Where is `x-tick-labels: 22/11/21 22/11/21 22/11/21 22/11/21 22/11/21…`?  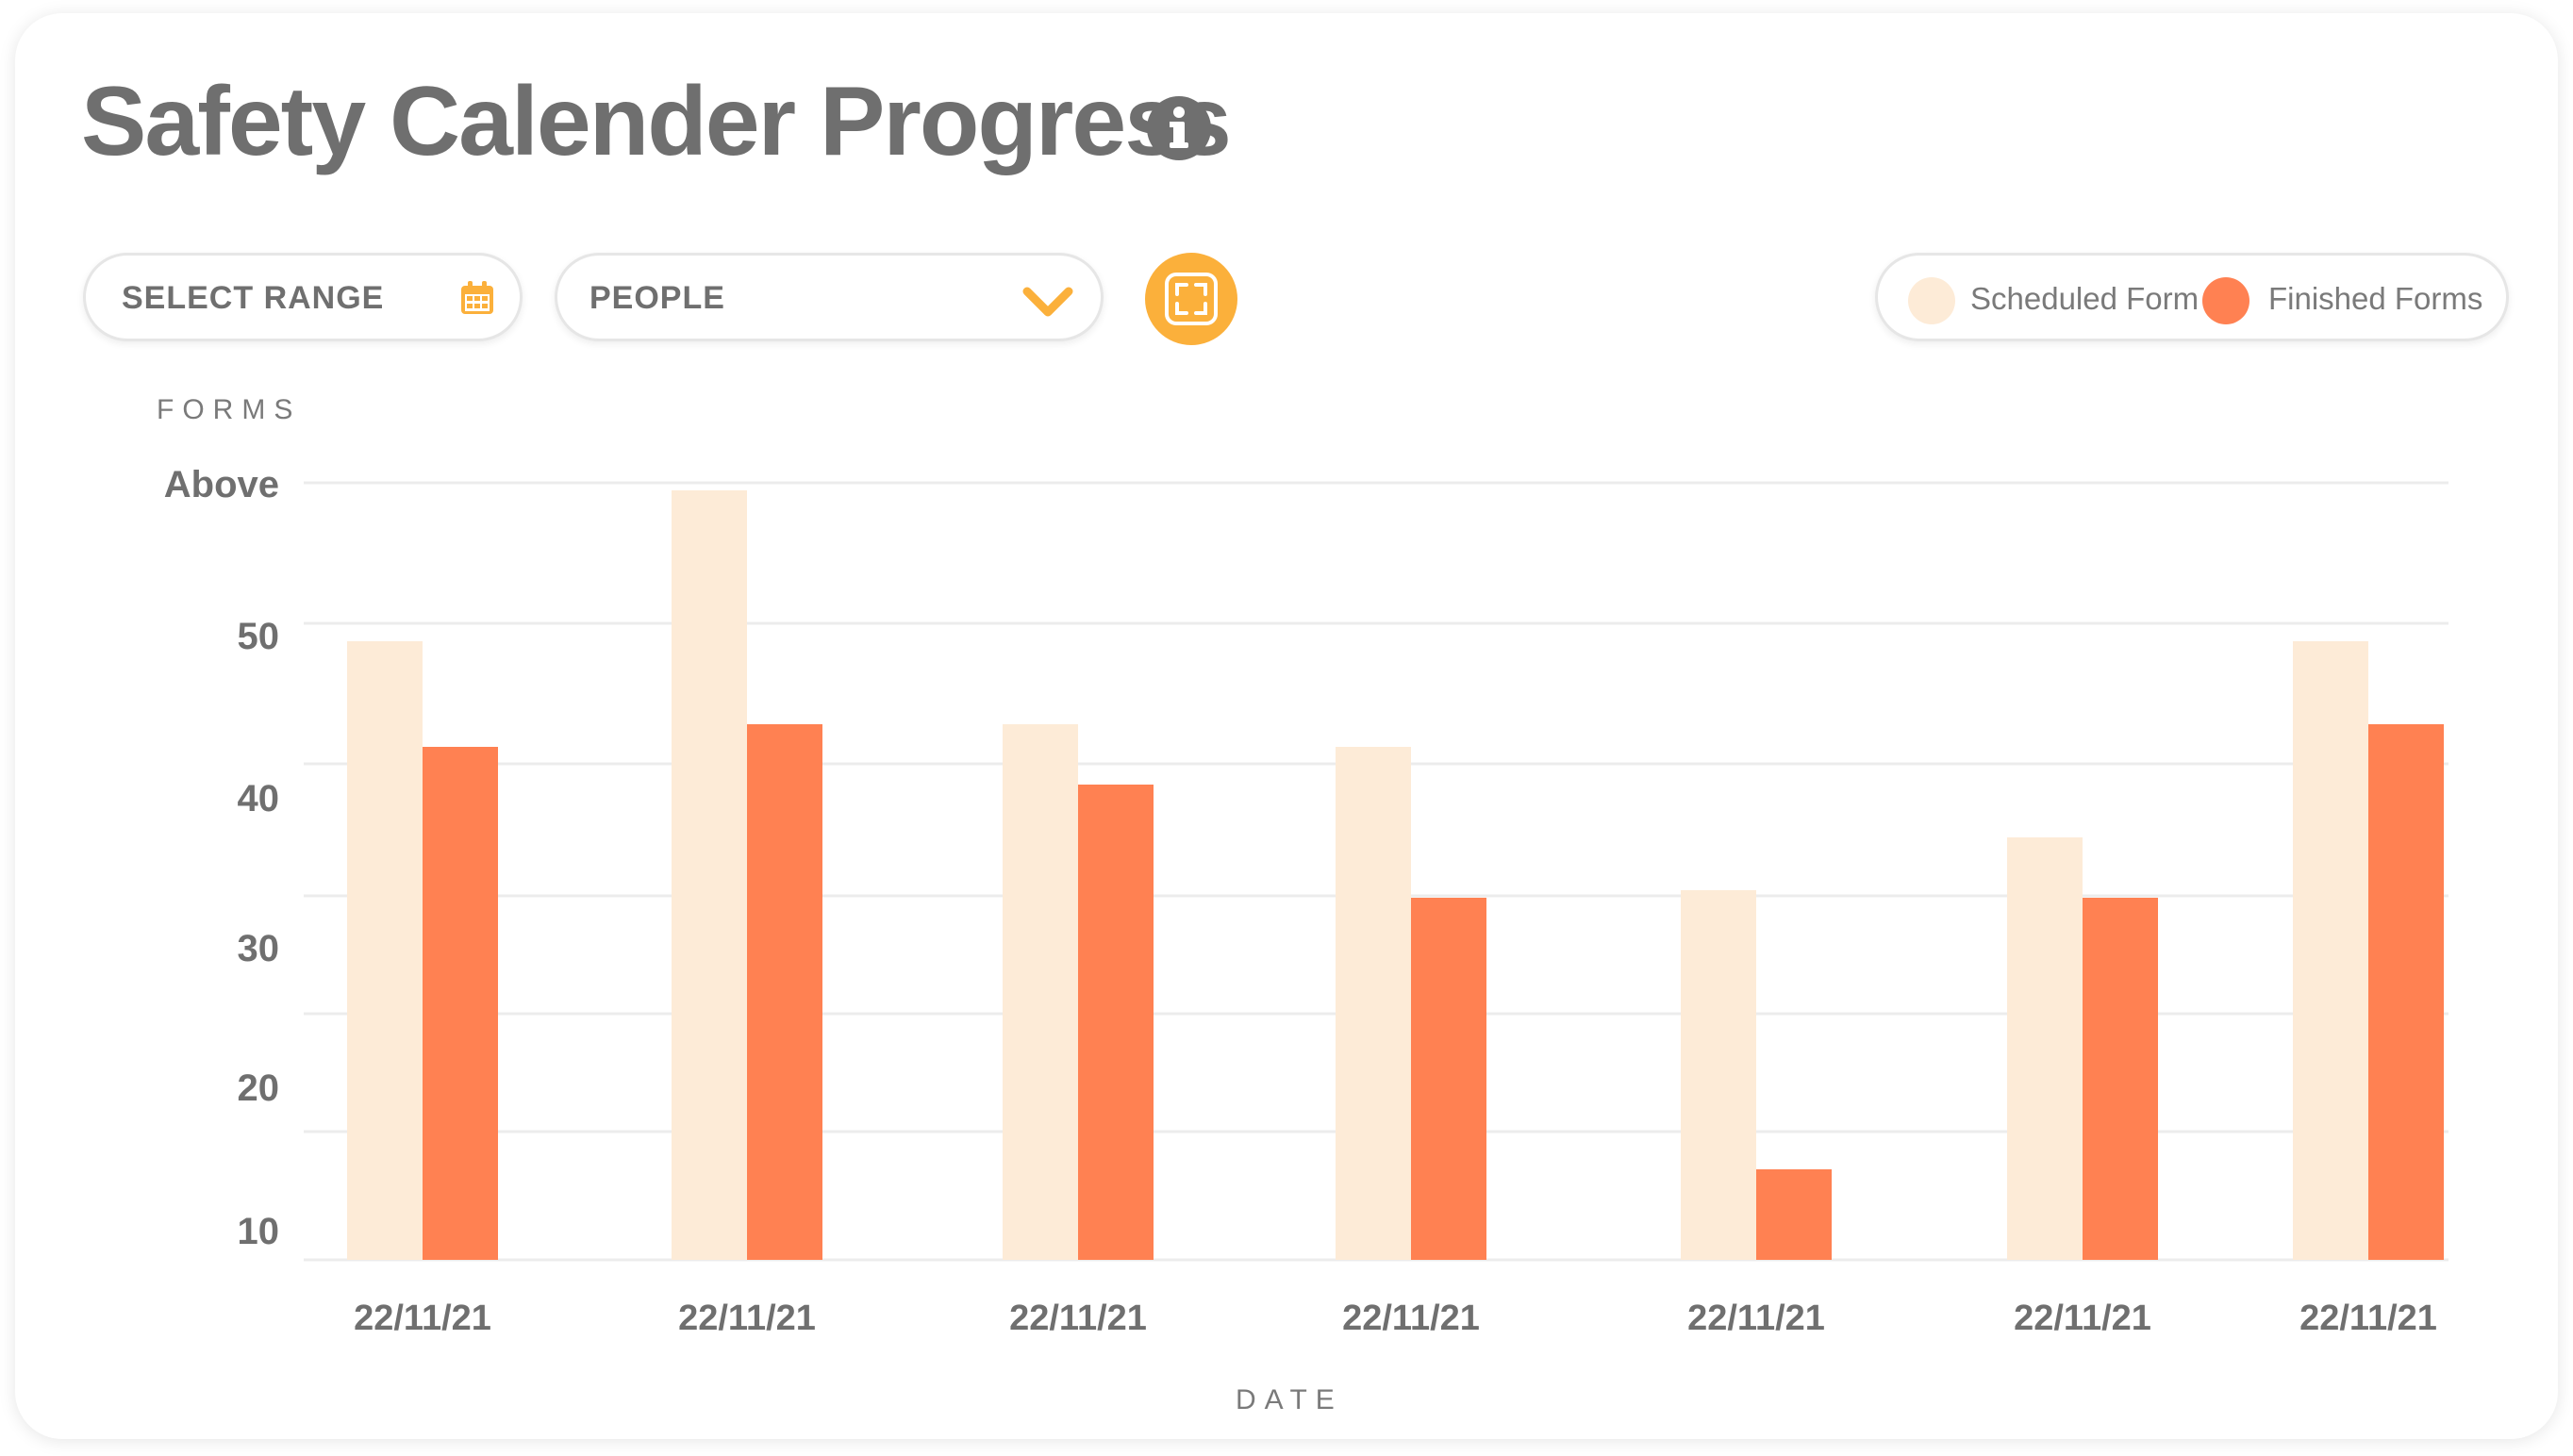 x-tick-labels: 22/11/21 22/11/21 22/11/21 22/11/21 22/11/21… is located at coordinates (1395, 1318).